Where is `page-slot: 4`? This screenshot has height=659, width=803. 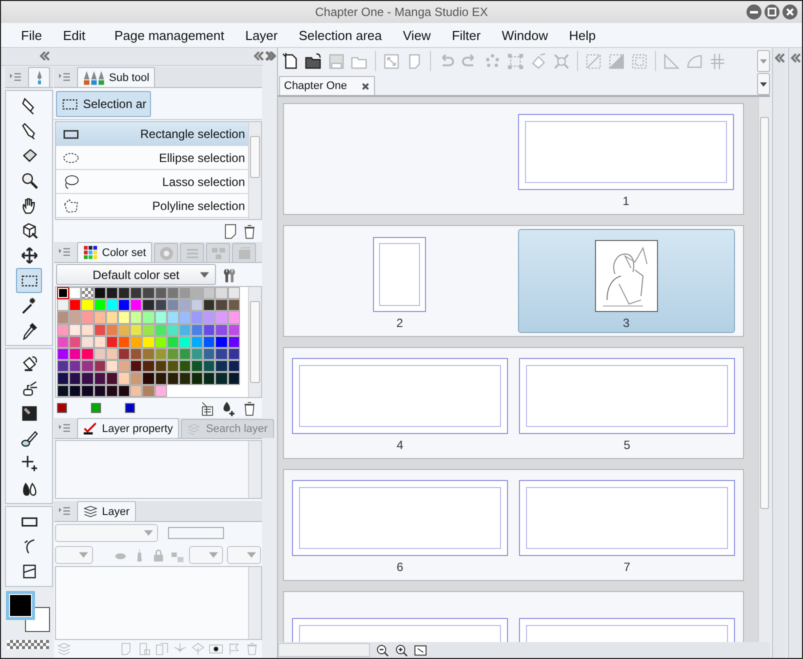 page-slot: 4 is located at coordinates (400, 403).